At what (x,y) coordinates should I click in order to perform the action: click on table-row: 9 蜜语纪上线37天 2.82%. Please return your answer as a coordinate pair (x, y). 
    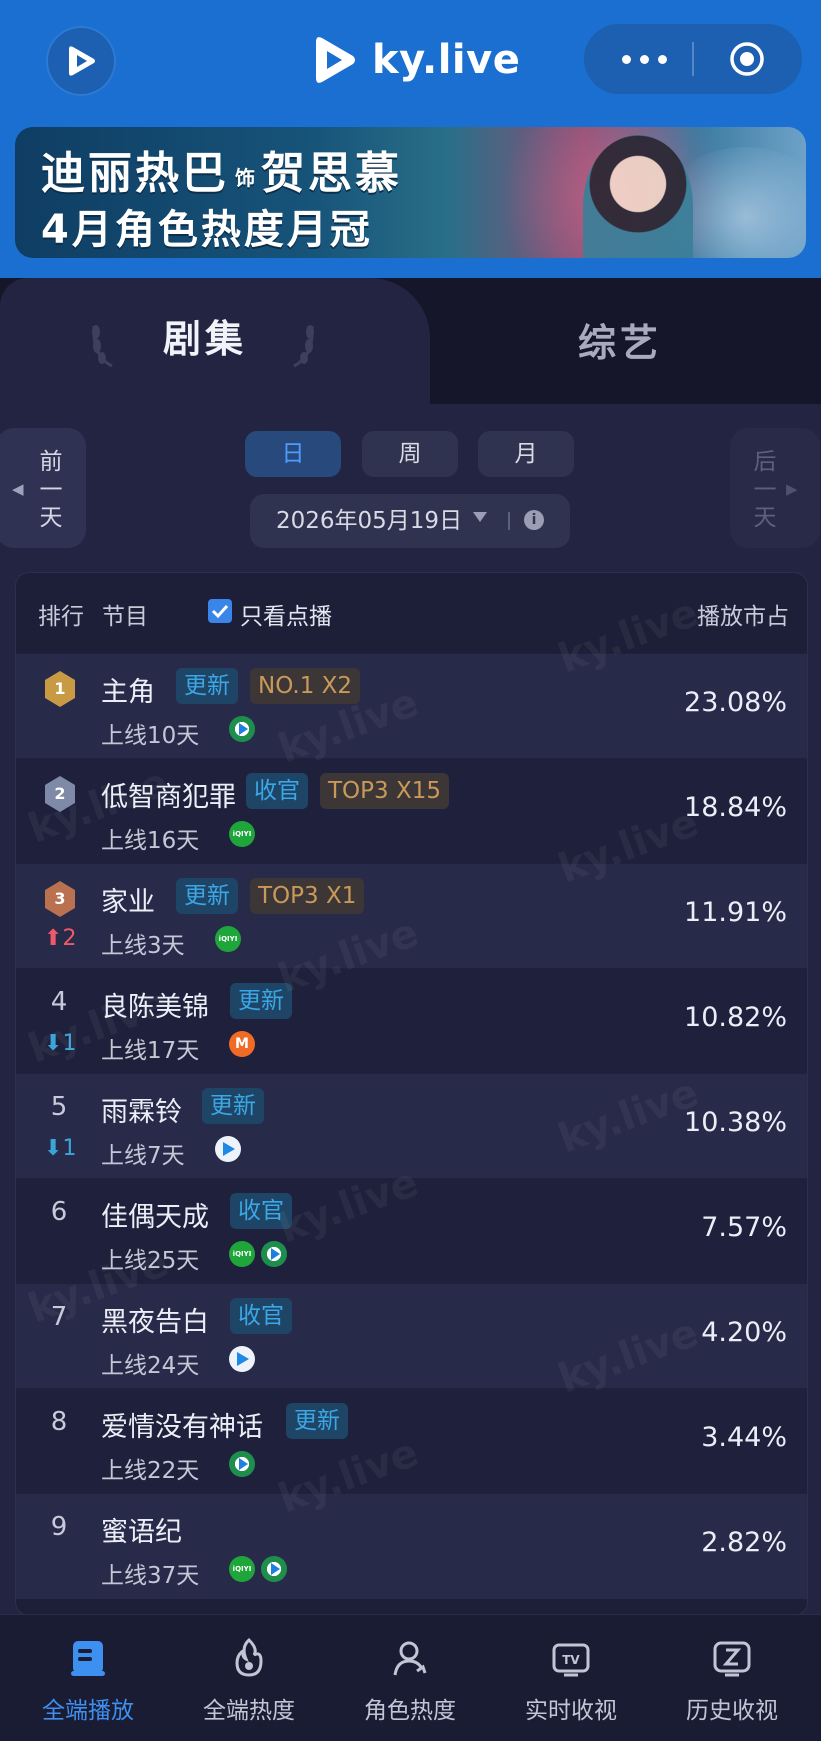
    Looking at the image, I should click on (411, 1546).